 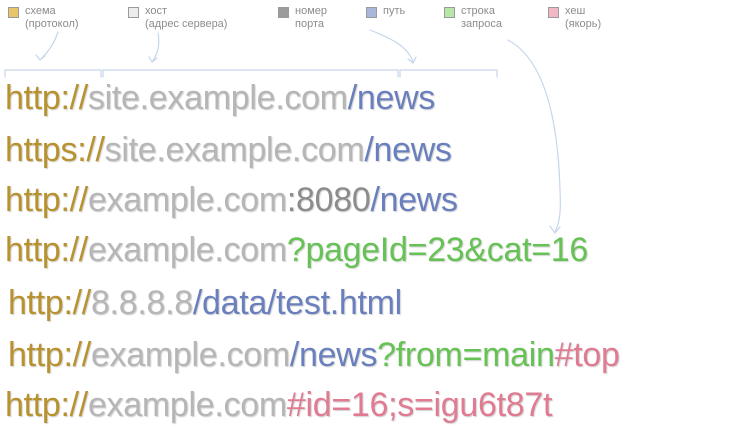 I want to click on url-example: http://site.example.com/news, so click(x=220, y=98).